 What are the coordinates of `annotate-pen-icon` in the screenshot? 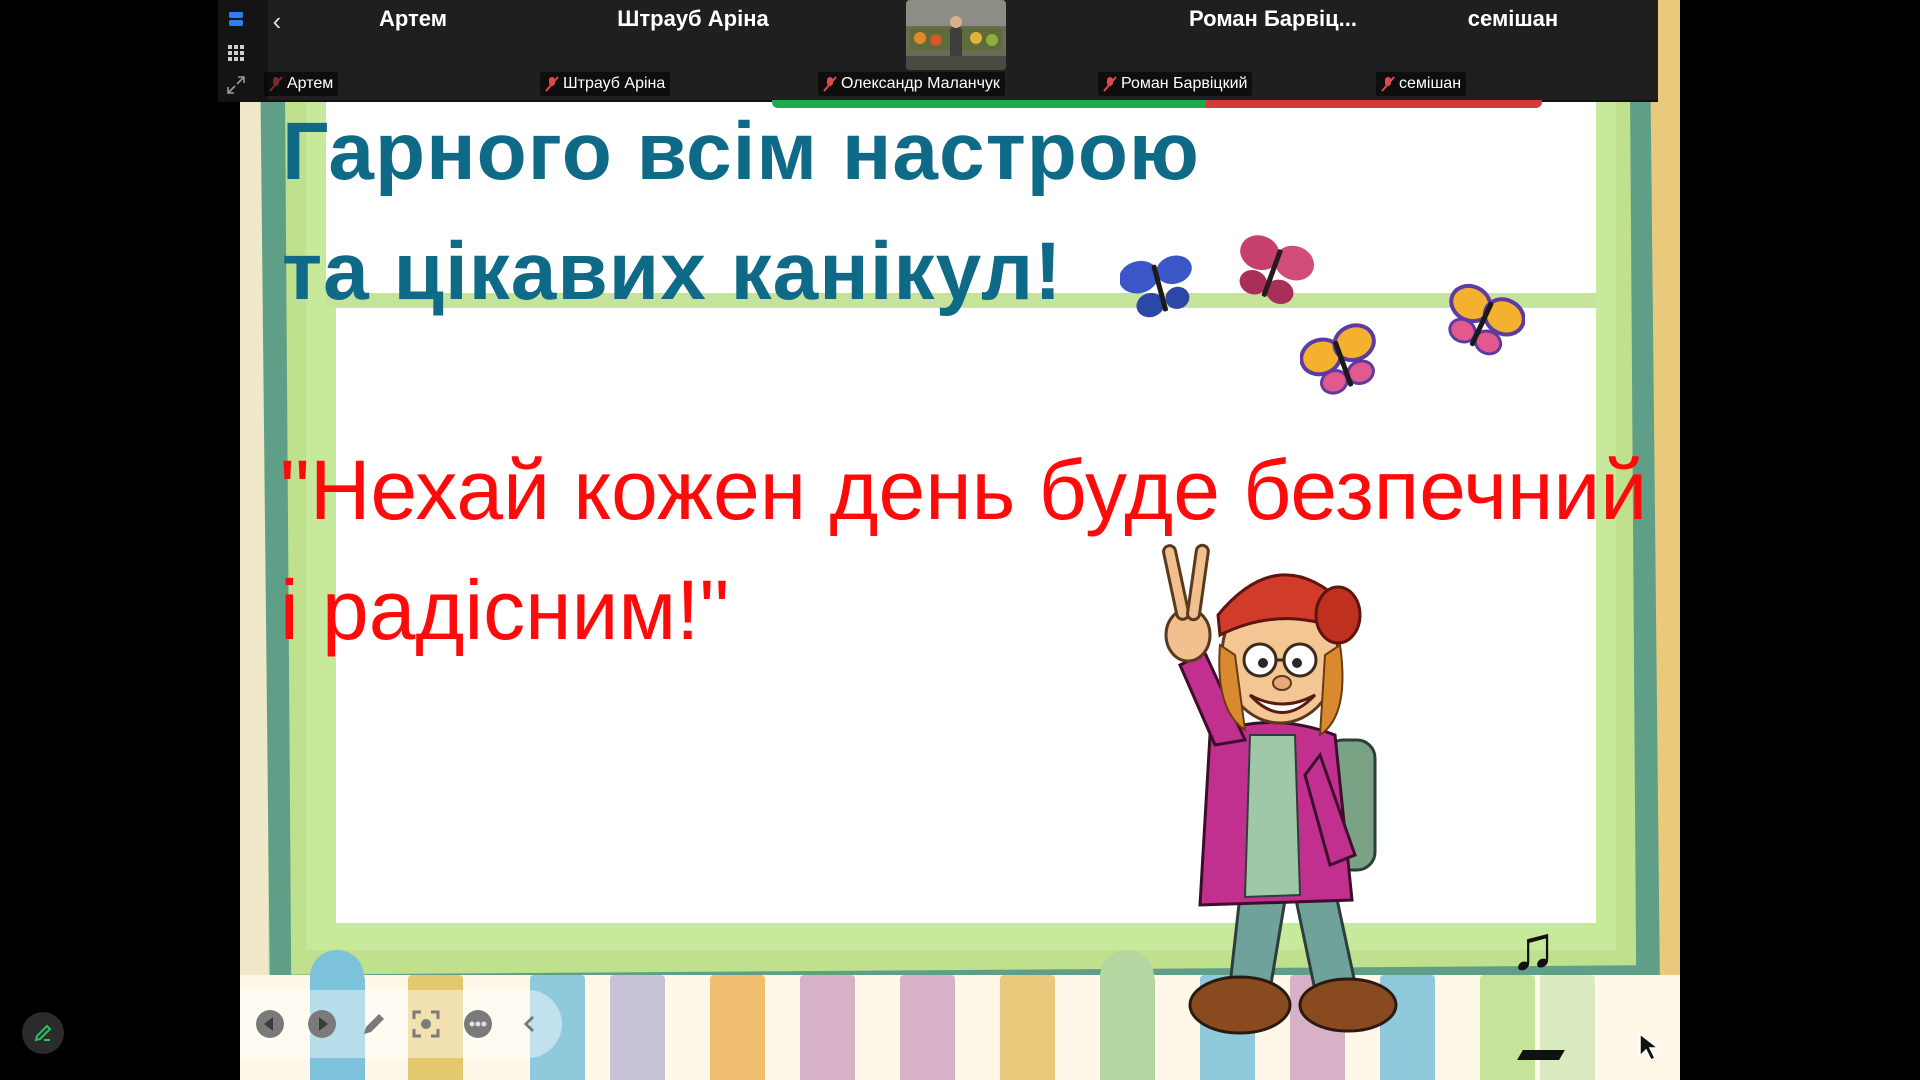 It's located at (43, 1033).